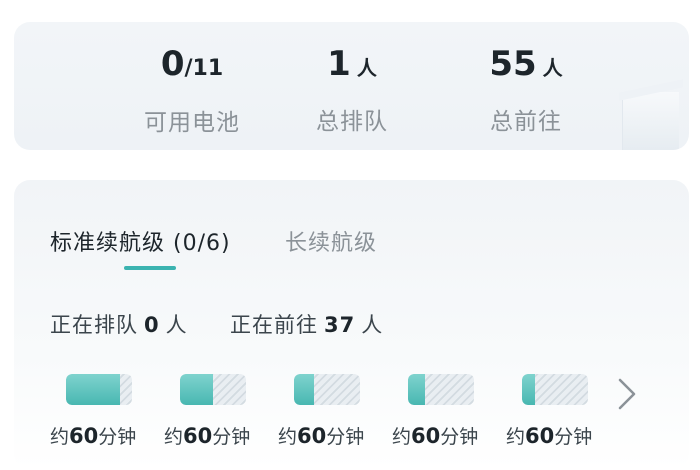  I want to click on chevron-right-icon, so click(626, 394).